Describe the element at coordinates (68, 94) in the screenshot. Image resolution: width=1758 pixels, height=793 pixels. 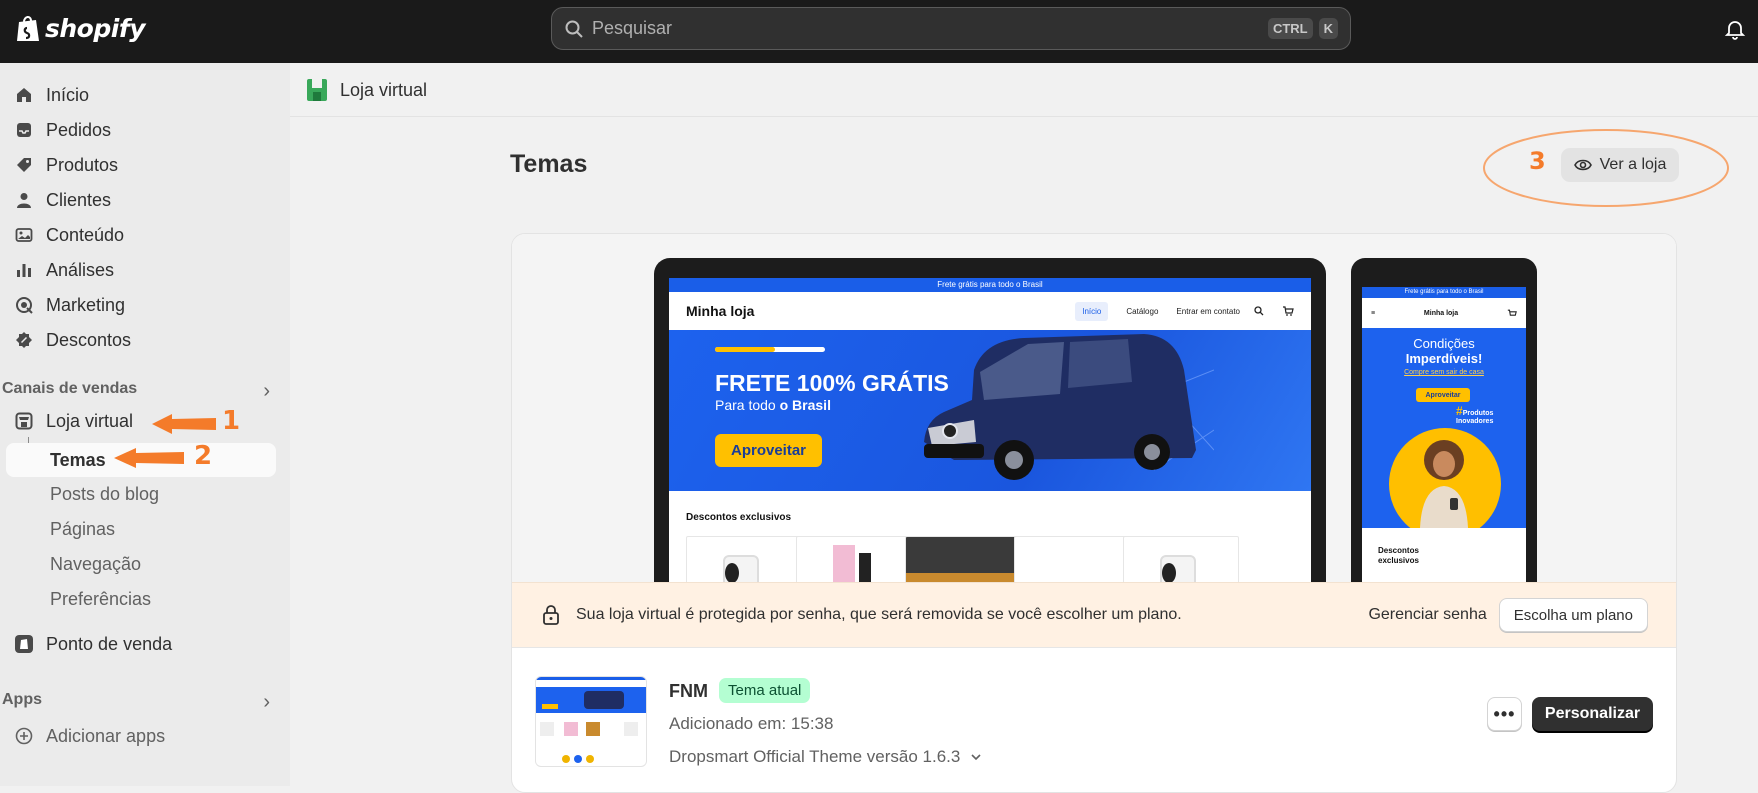
I see `sidebar-item-label: Início` at that location.